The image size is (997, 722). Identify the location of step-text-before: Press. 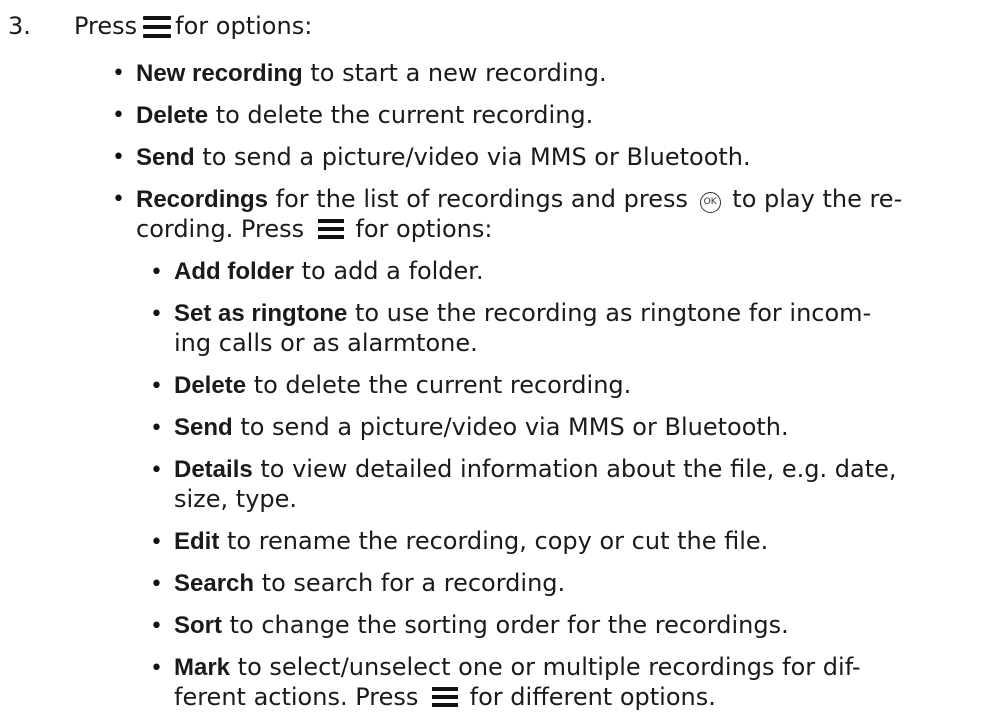
(106, 26).